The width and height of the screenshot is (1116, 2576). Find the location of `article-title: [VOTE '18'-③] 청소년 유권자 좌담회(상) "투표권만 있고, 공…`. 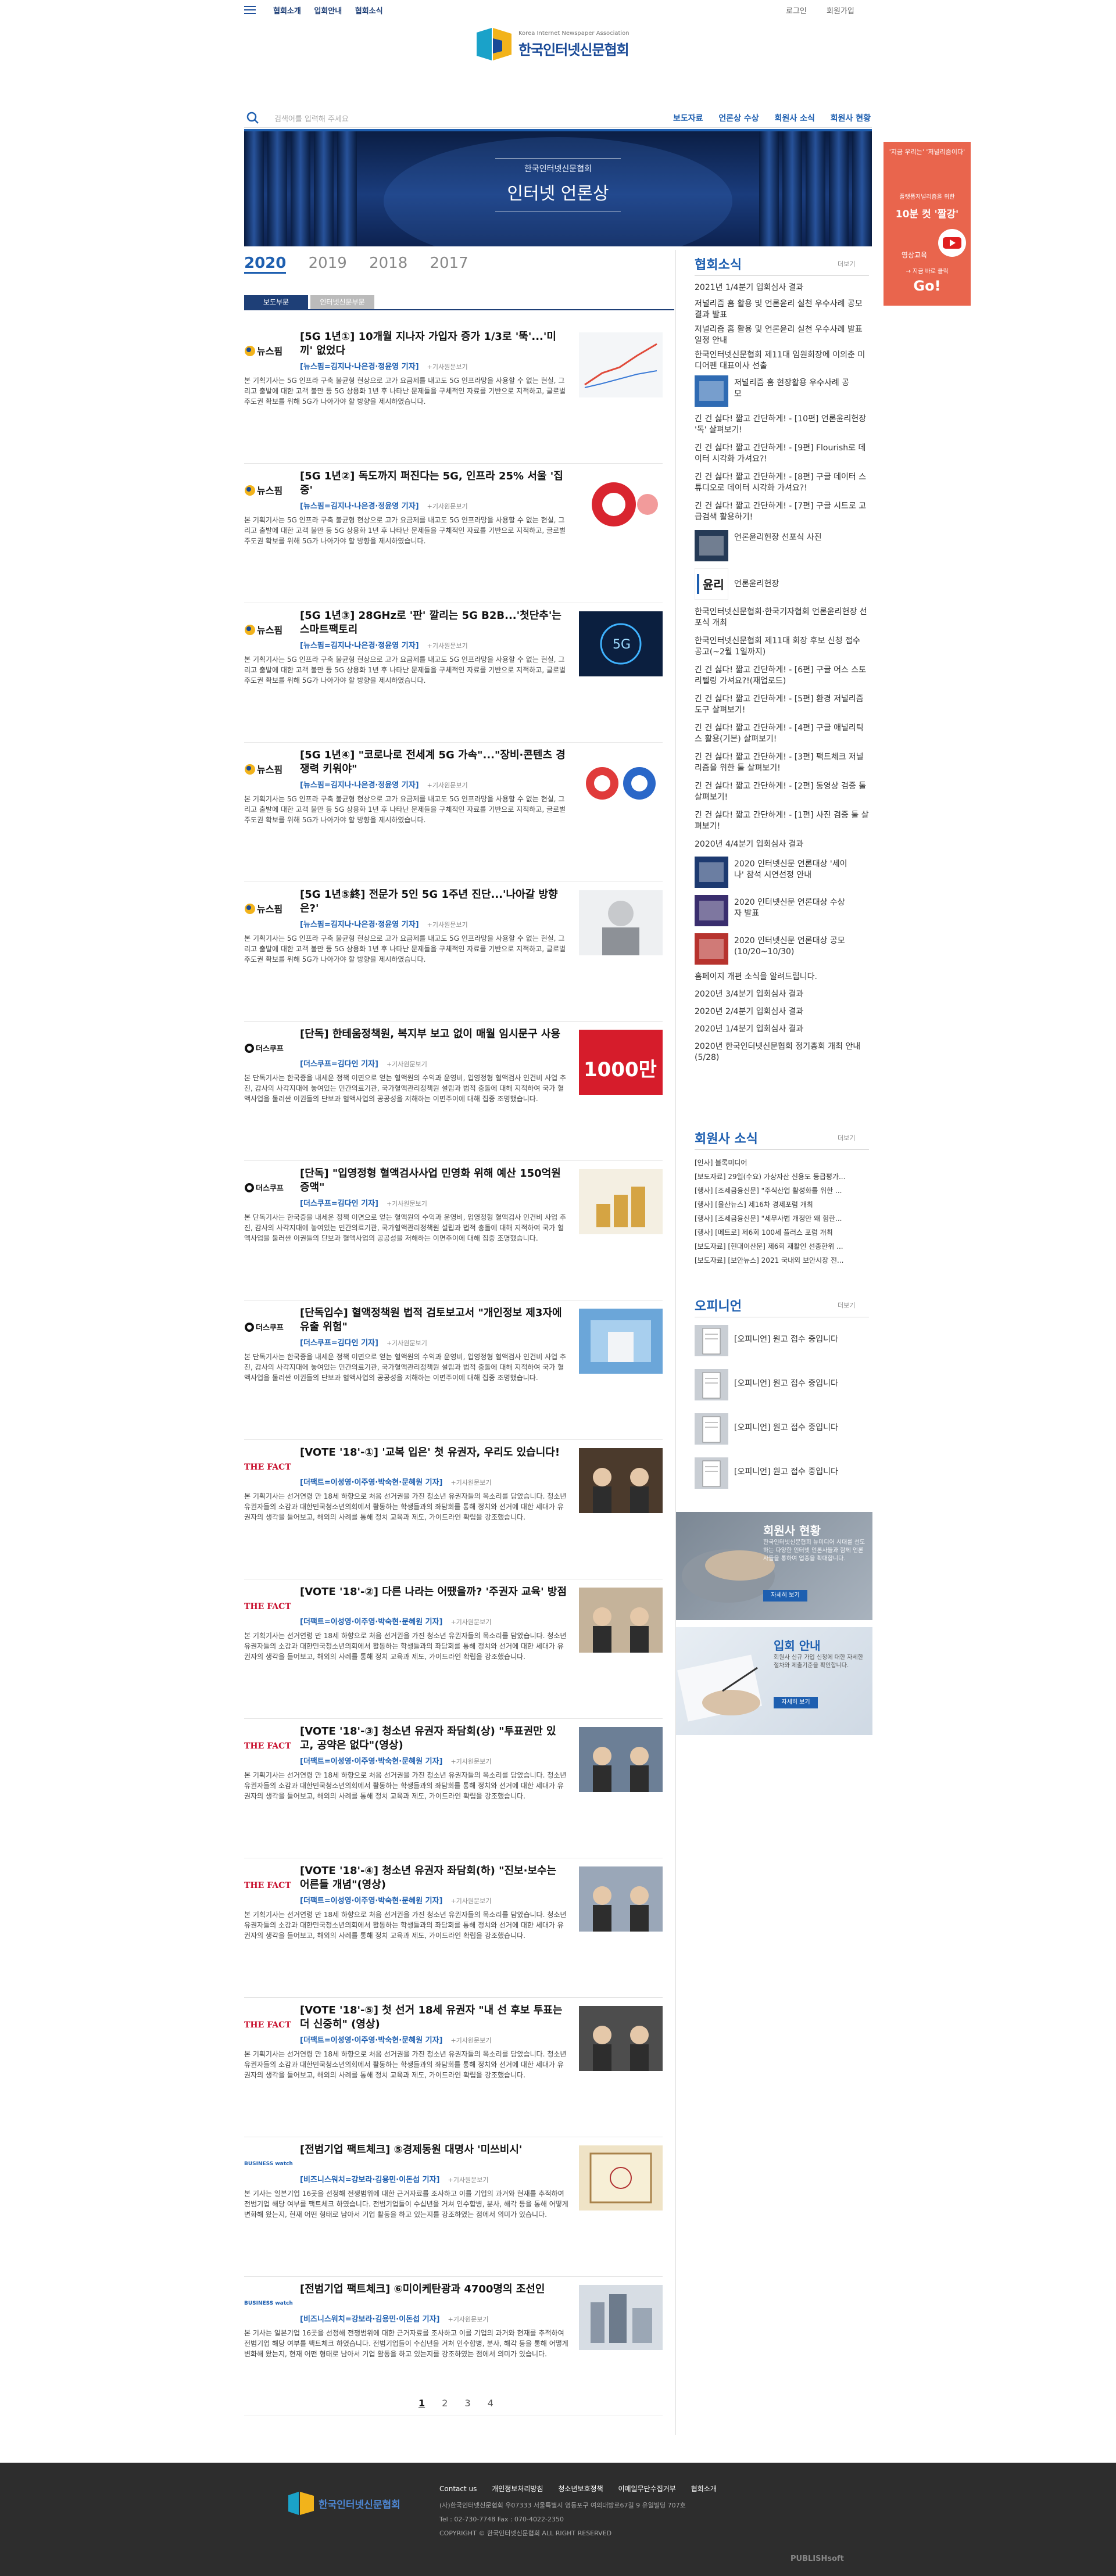

article-title: [VOTE '18'-③] 청소년 유권자 좌담회(상) "투표권만 있고, 공… is located at coordinates (434, 1739).